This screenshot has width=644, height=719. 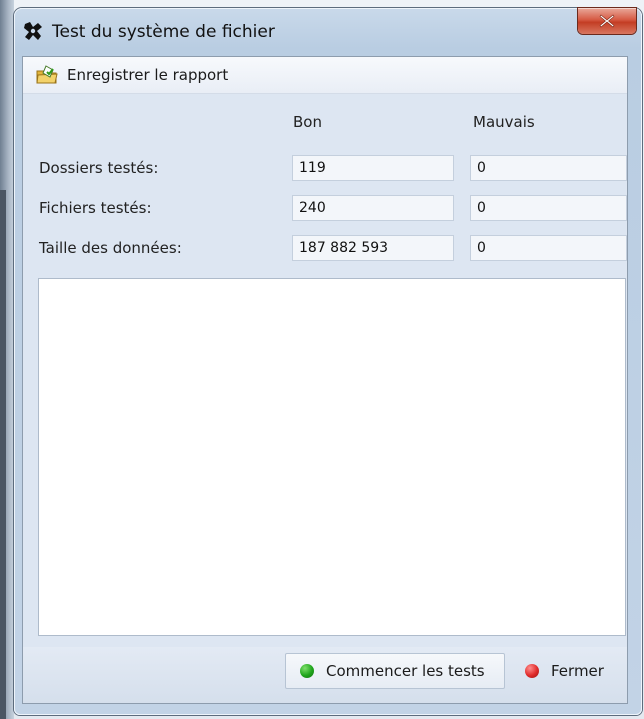 I want to click on close-button: Fermer, so click(x=567, y=671).